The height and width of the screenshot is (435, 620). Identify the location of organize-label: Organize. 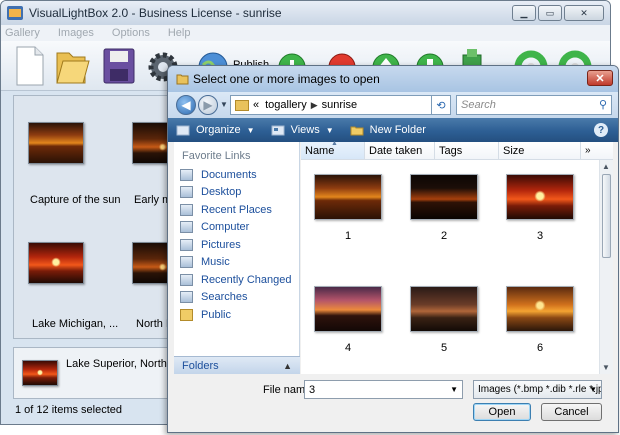
(218, 130).